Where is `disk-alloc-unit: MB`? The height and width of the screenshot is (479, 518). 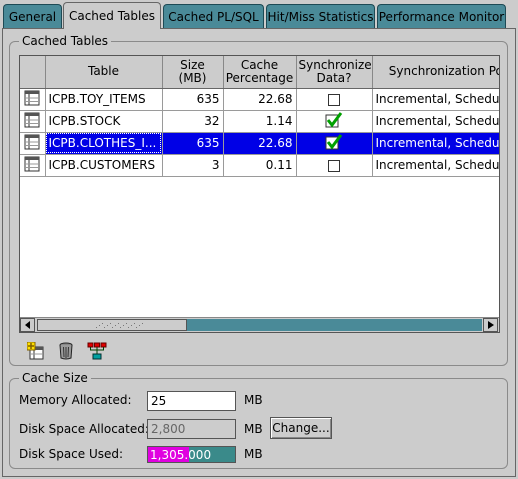
disk-alloc-unit: MB is located at coordinates (253, 429).